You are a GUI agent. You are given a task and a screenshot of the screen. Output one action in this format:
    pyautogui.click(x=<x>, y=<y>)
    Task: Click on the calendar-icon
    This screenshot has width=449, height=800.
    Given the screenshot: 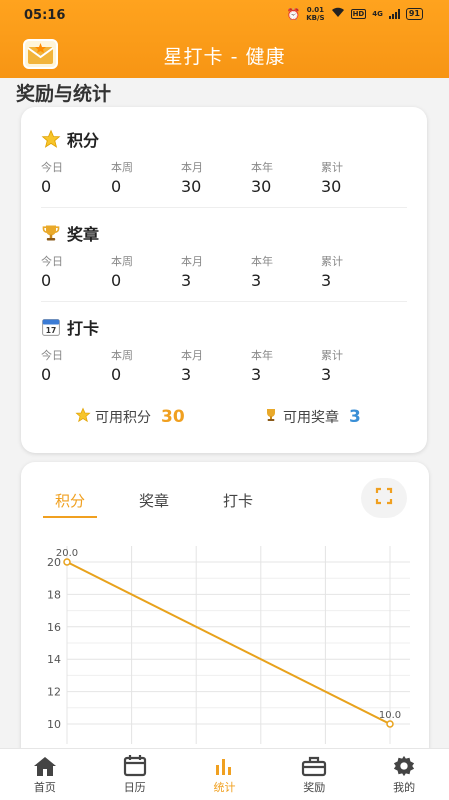 What is the action you would take?
    pyautogui.click(x=135, y=765)
    